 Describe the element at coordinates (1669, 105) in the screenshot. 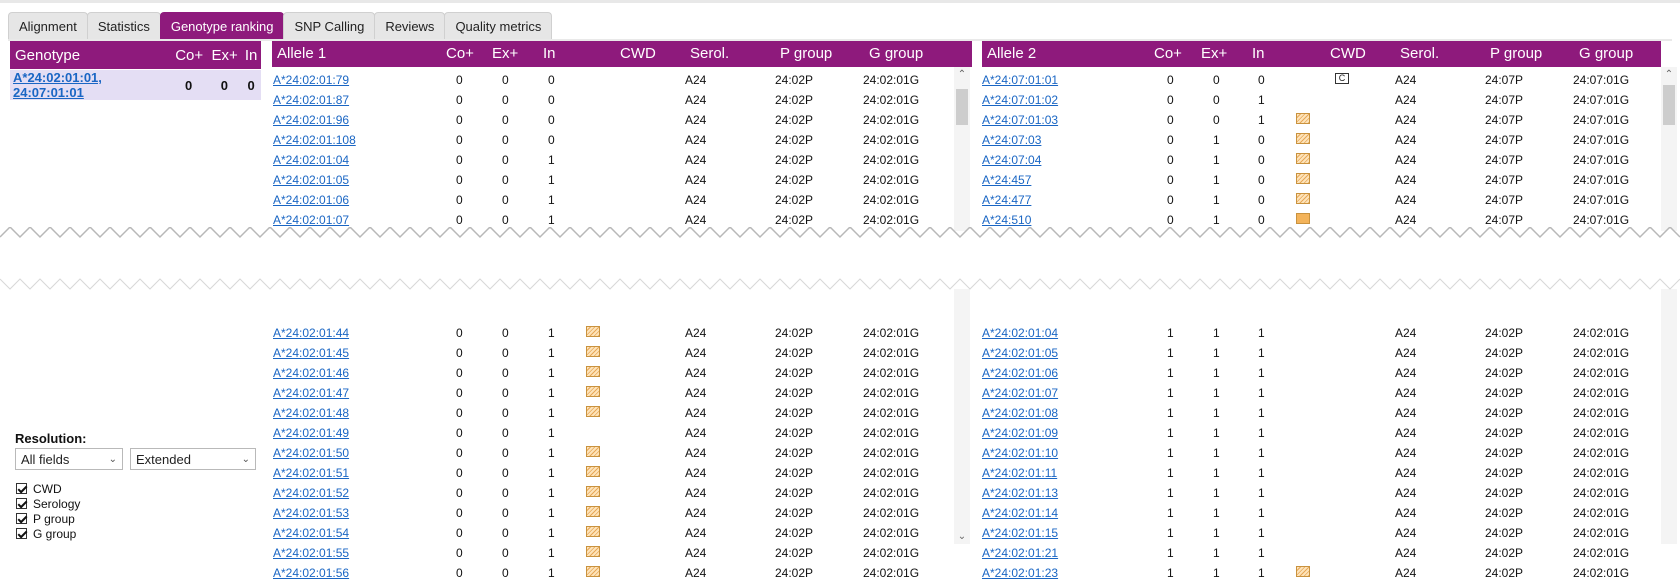

I see `scroll-thumb` at that location.